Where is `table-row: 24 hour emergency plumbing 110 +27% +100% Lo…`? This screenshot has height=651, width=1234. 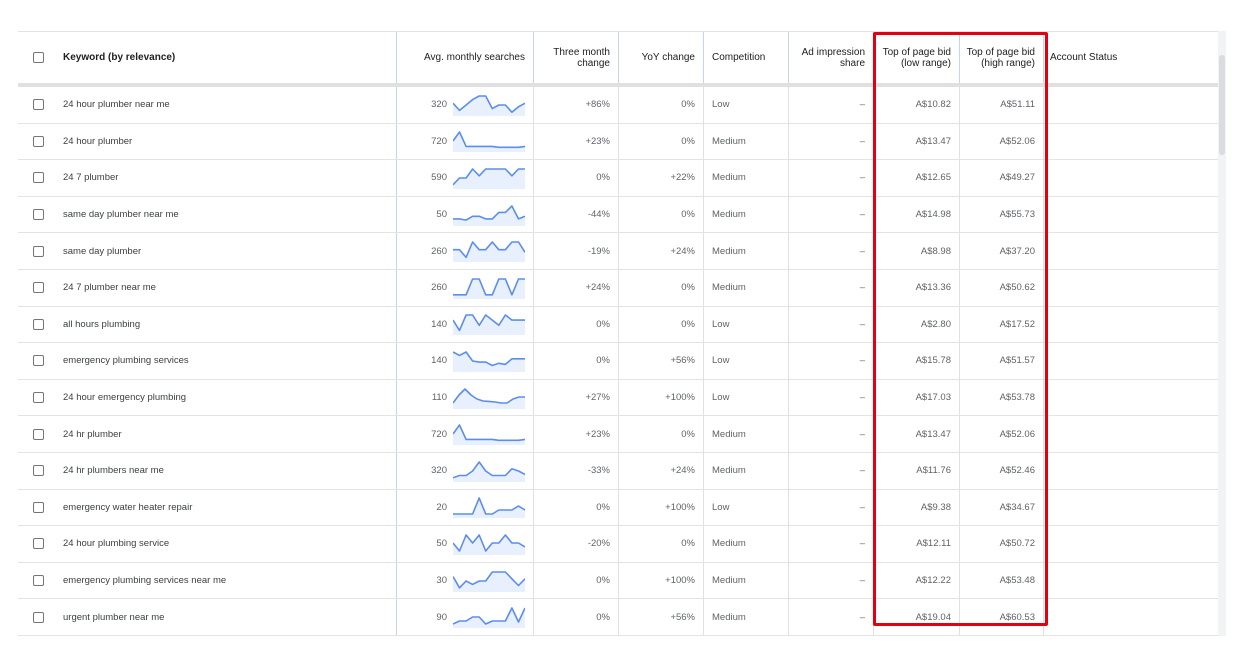
table-row: 24 hour emergency plumbing 110 +27% +100% Lo… is located at coordinates (618, 398).